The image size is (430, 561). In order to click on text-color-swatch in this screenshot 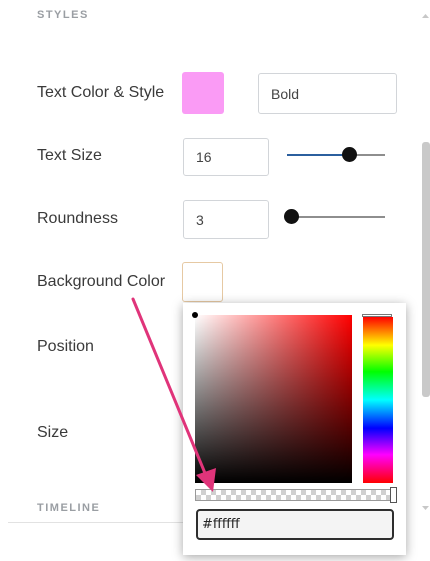, I will do `click(203, 93)`.